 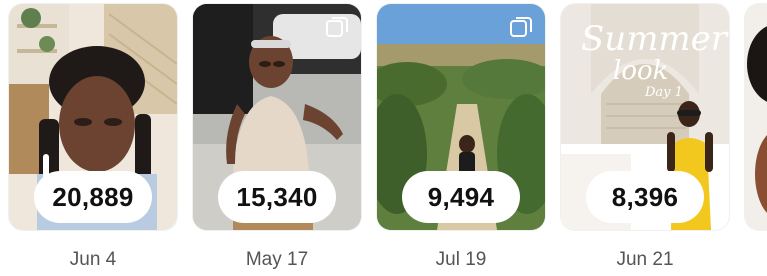 I want to click on post-thumbnail, so click(x=756, y=117).